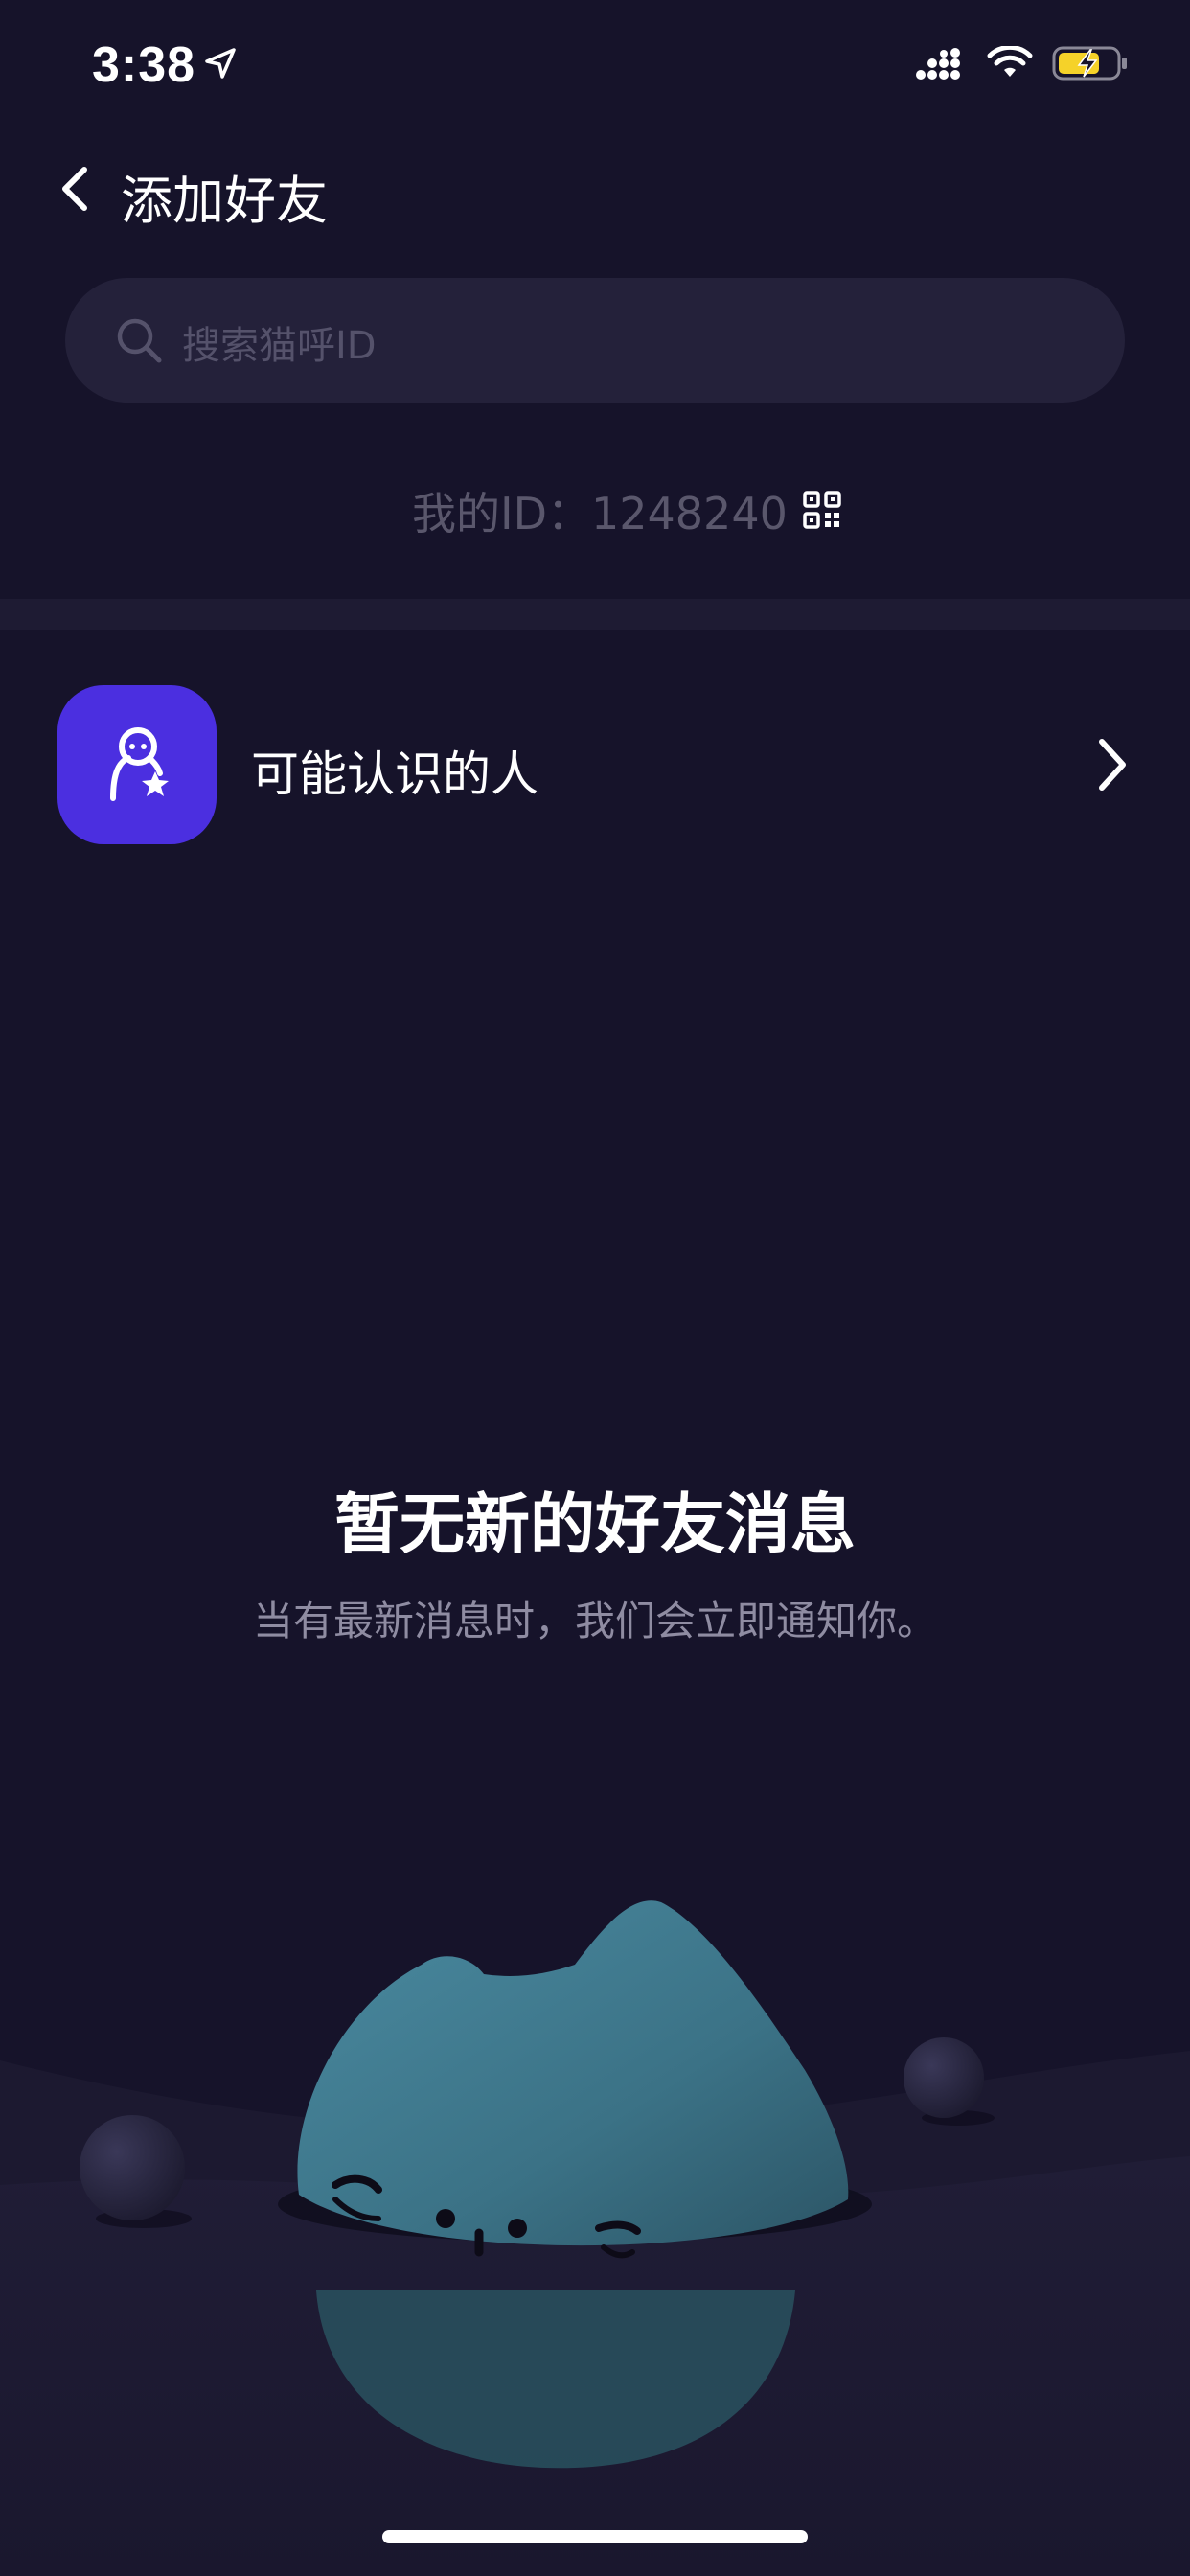  Describe the element at coordinates (140, 764) in the screenshot. I see `person-star-icon` at that location.